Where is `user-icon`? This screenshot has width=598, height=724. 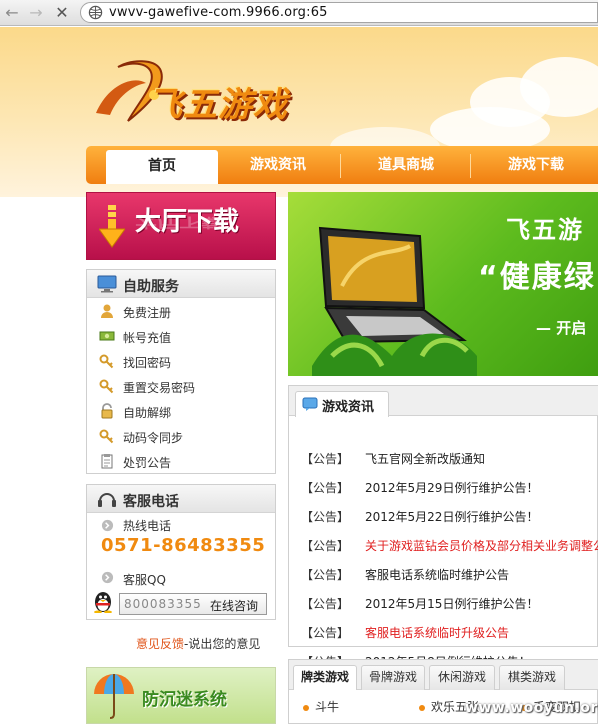 user-icon is located at coordinates (107, 311).